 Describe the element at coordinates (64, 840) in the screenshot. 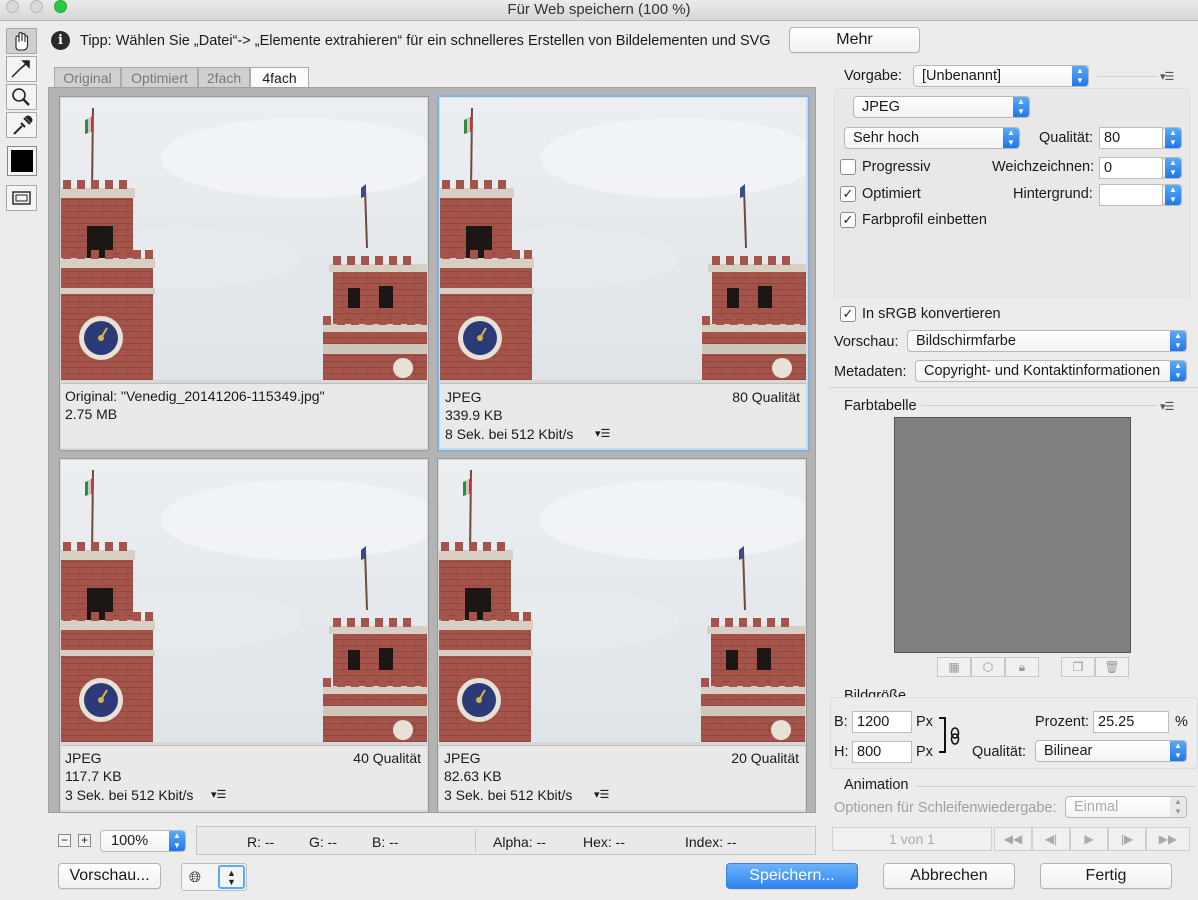

I see `zoom-out-button: −` at that location.